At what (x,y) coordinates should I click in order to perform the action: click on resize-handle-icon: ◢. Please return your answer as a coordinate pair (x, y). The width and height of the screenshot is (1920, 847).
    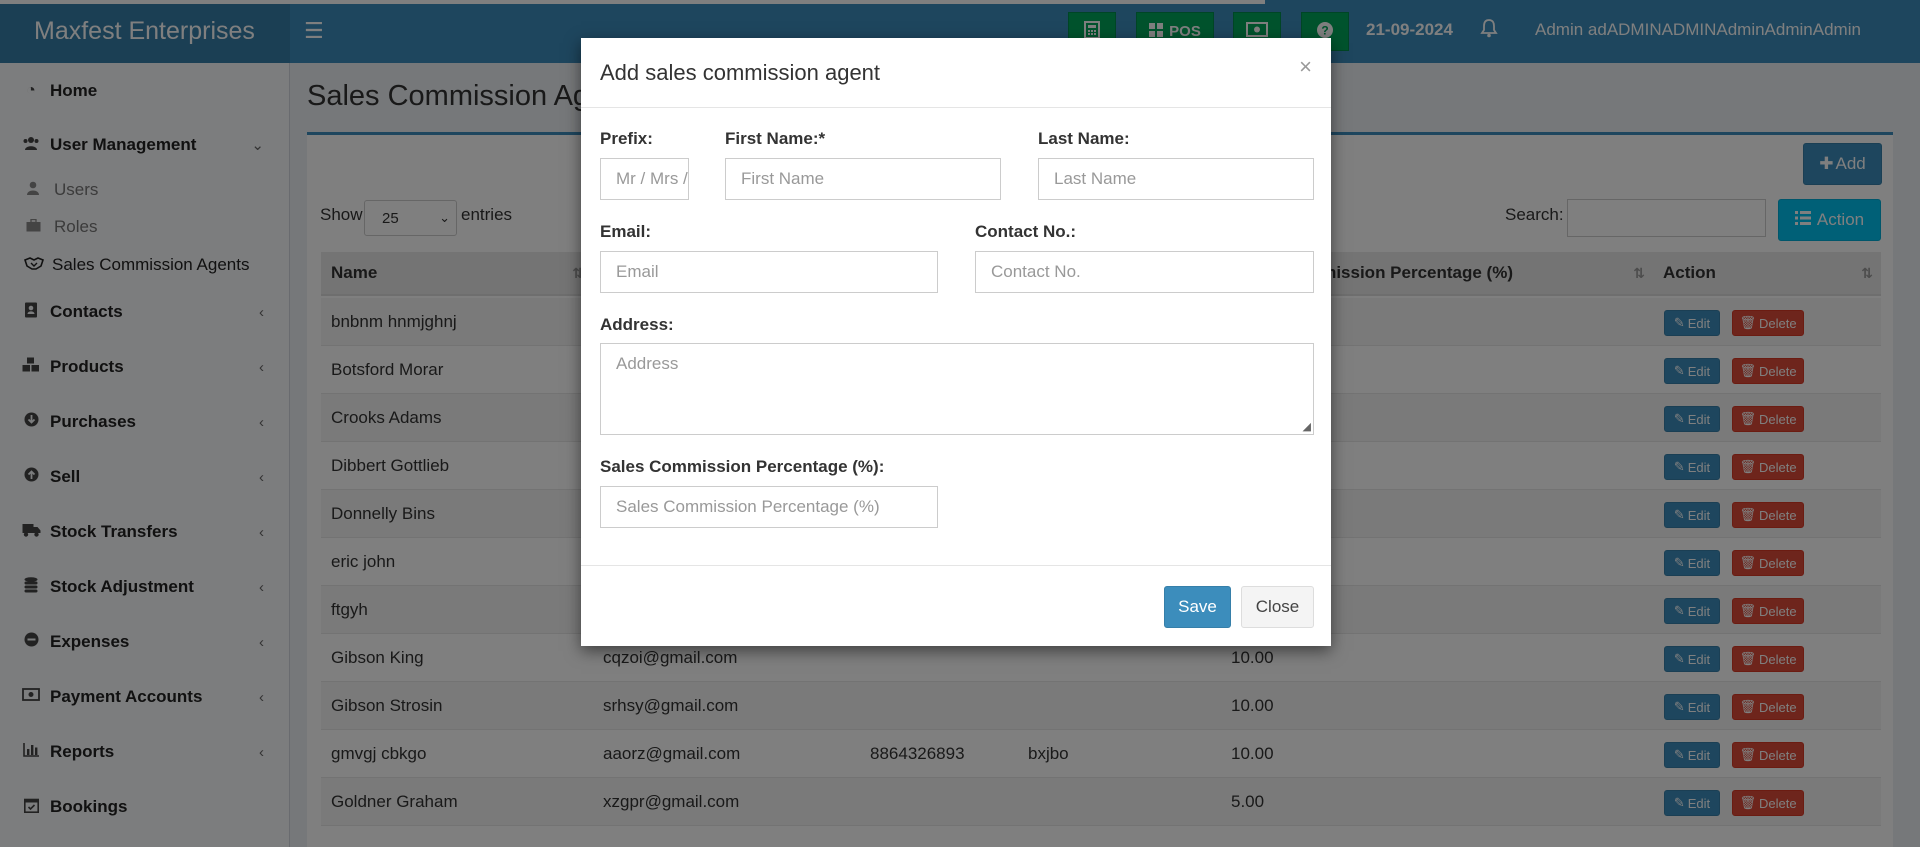
    Looking at the image, I should click on (1307, 426).